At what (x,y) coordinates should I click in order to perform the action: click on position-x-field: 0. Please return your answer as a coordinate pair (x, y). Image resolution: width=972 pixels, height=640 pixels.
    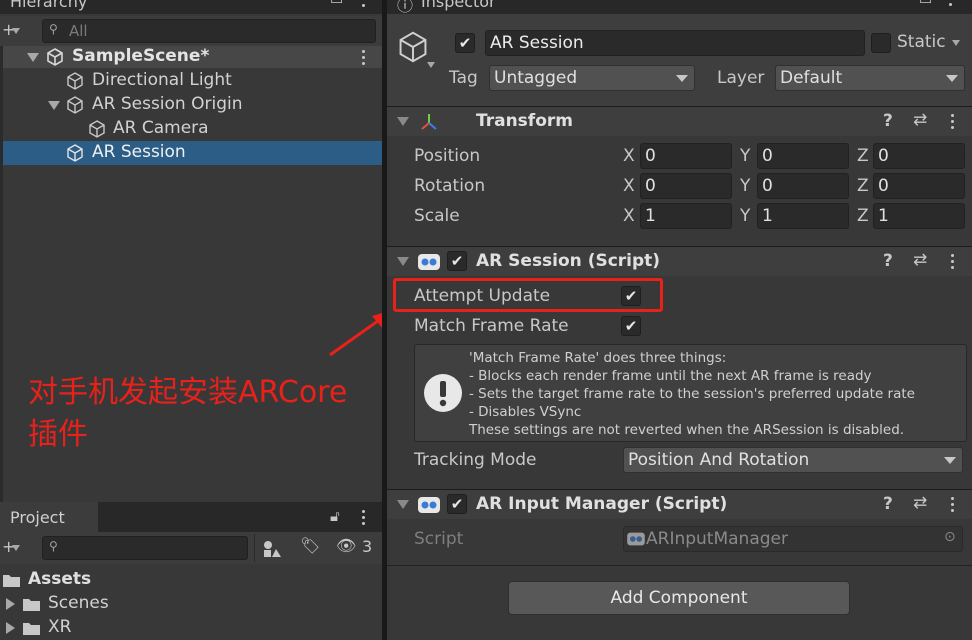
    Looking at the image, I should click on (686, 156).